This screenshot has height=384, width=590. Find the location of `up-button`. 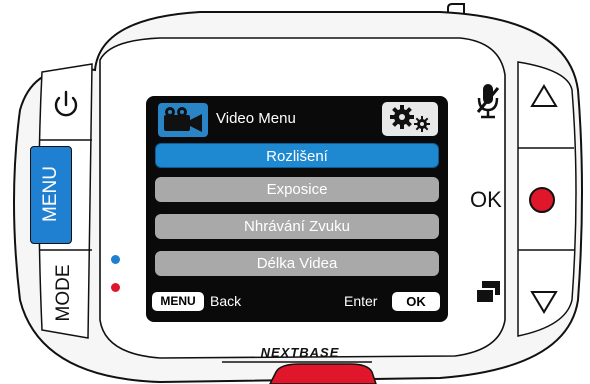

up-button is located at coordinates (544, 106).